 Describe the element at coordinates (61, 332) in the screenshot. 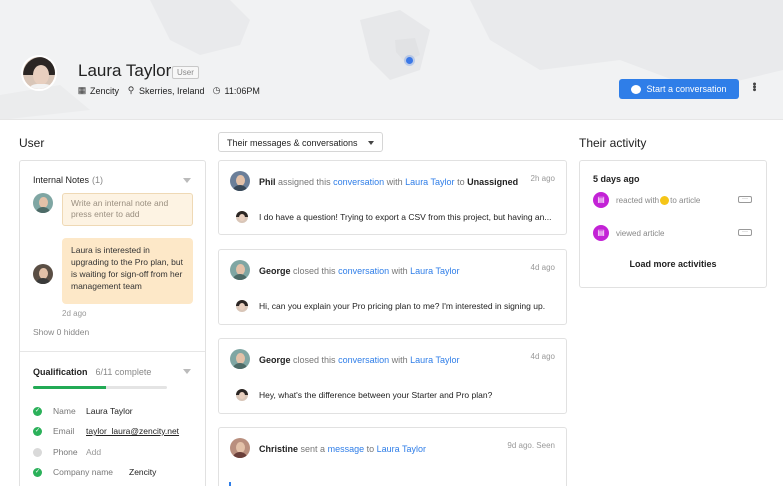

I see `show-hidden-notes-link: Show 0 hidden` at that location.